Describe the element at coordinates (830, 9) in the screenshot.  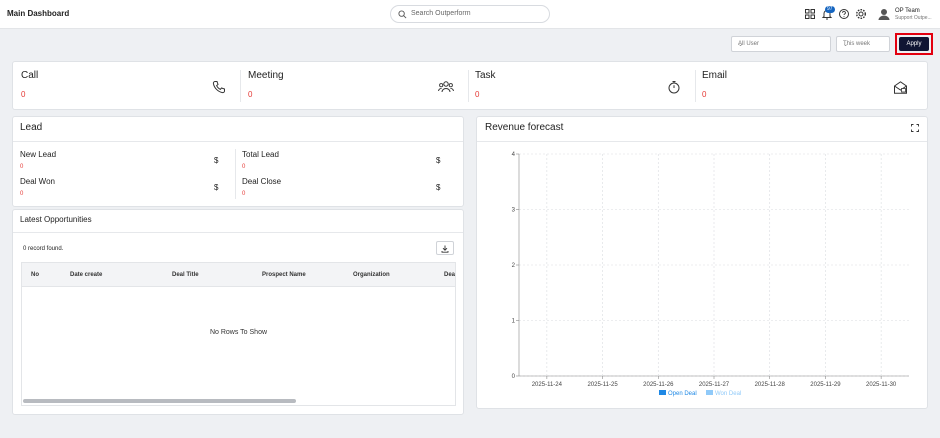
I see `notification-badge: 97` at that location.